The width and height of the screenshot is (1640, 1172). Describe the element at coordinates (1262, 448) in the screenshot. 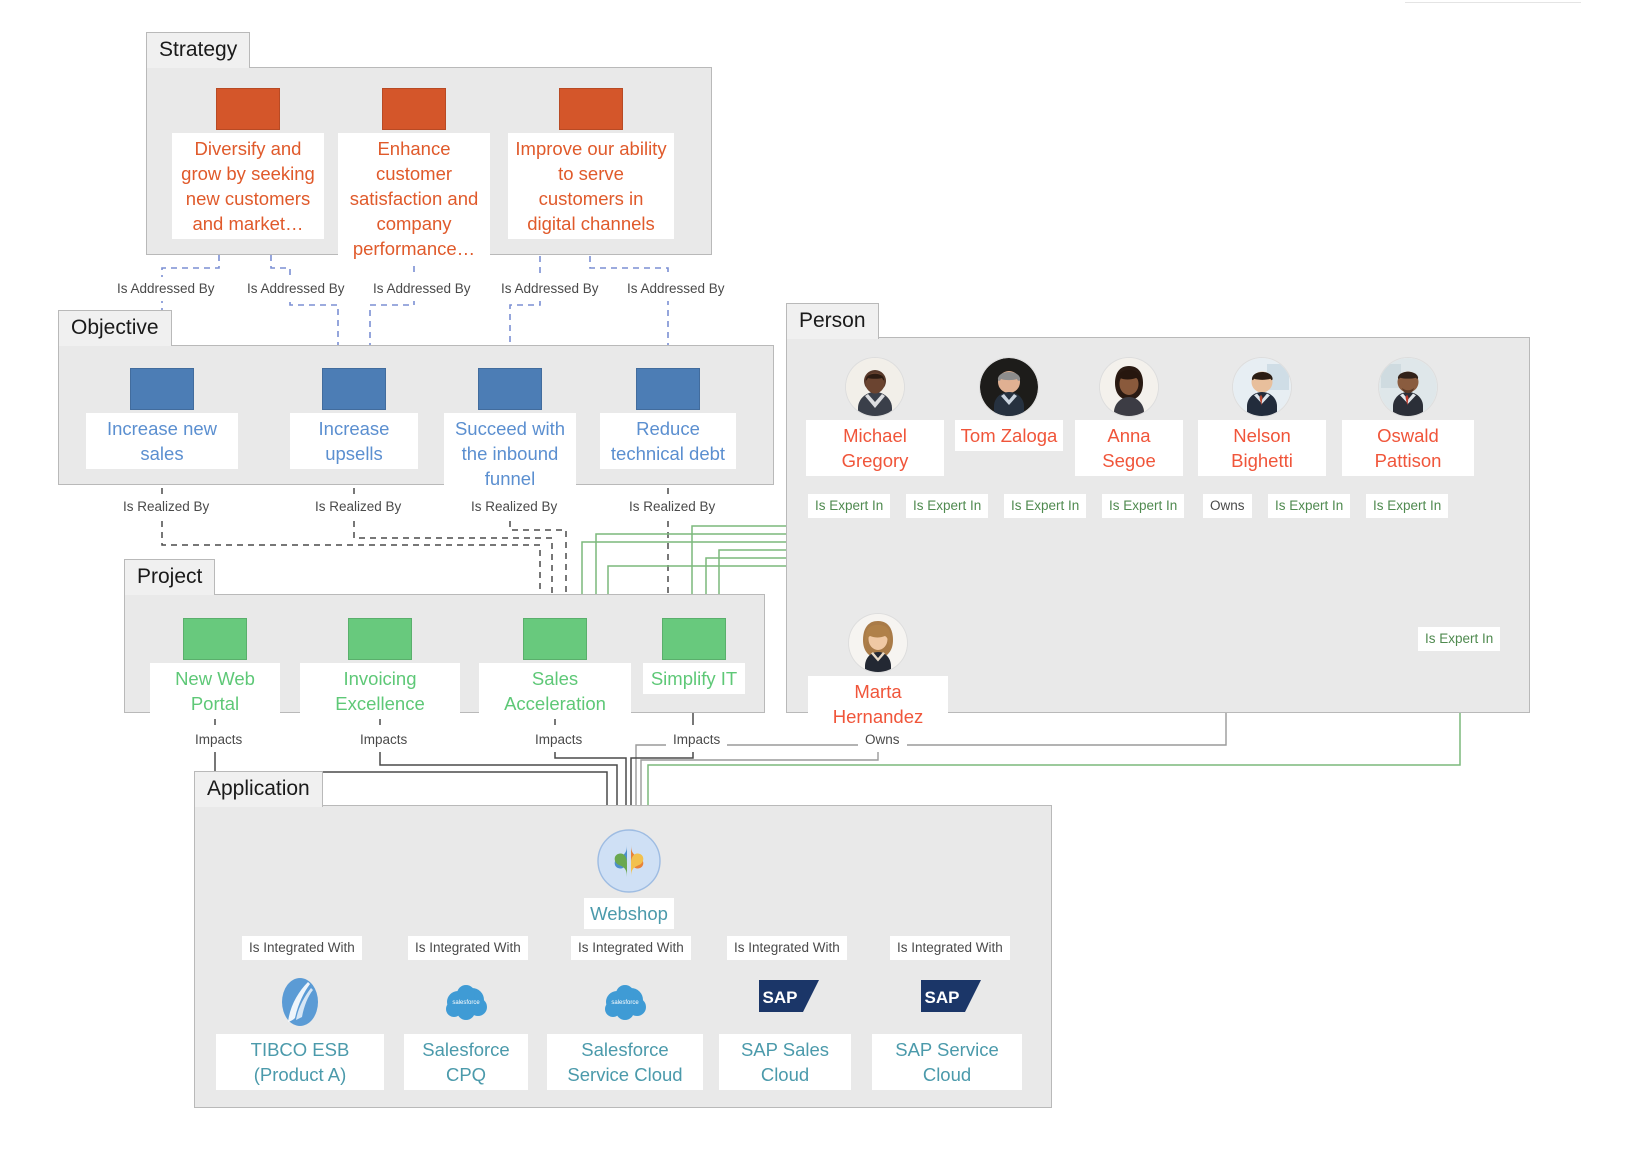

I see `person-node-label: Nelson Bighetti` at that location.